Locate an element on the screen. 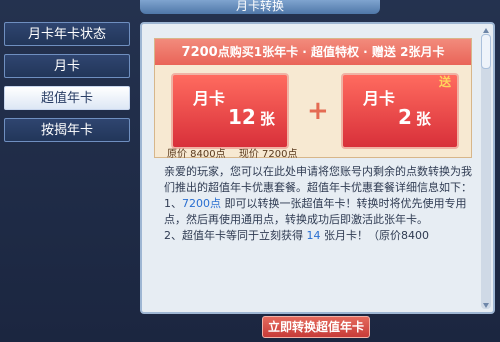 Image resolution: width=500 pixels, height=342 pixels. card1-unit: 张 is located at coordinates (267, 119).